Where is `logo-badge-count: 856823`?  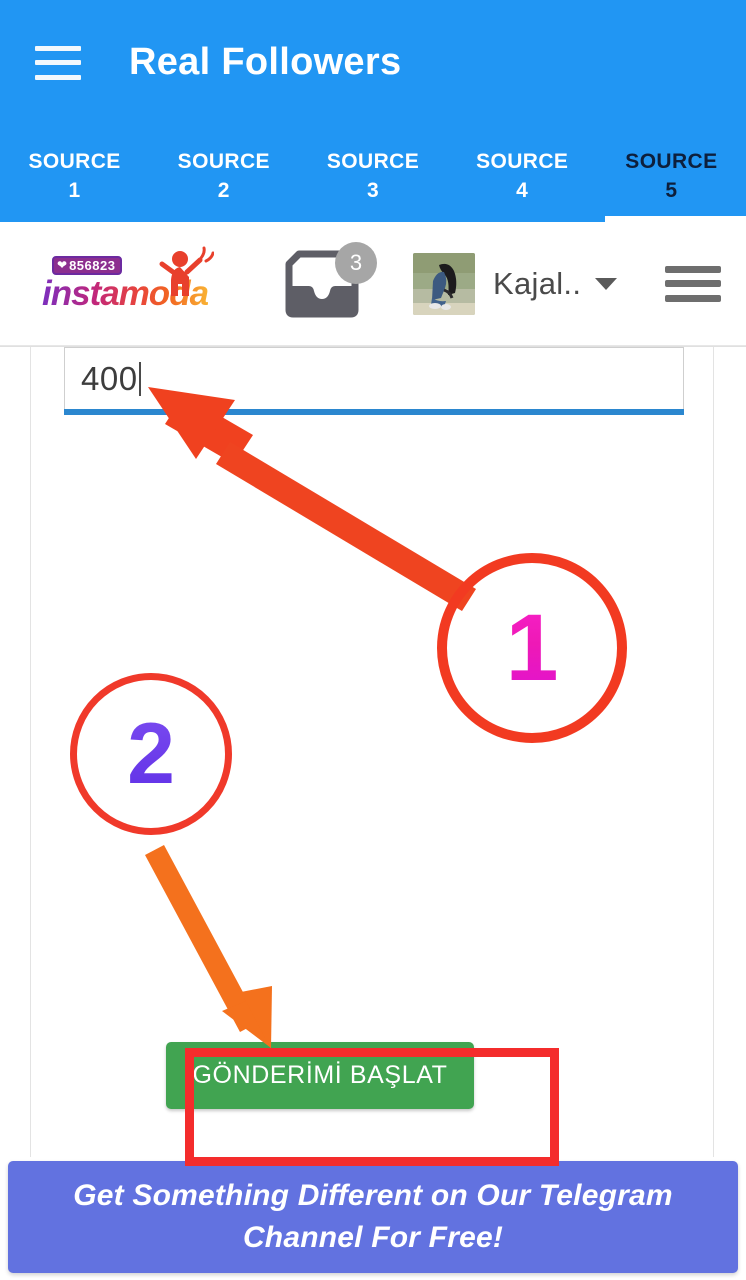 logo-badge-count: 856823 is located at coordinates (92, 265).